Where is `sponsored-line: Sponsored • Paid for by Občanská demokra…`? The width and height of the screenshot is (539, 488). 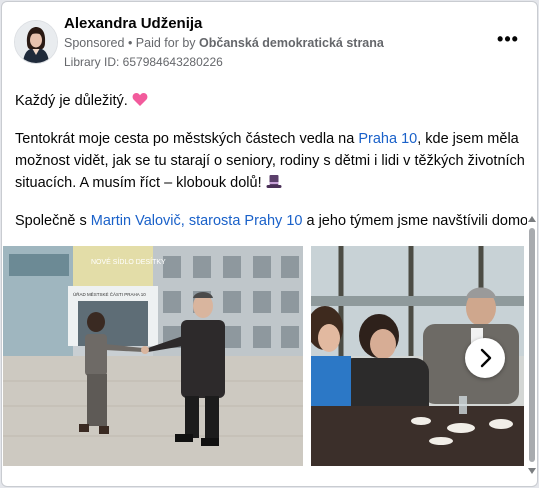 sponsored-line: Sponsored • Paid for by Občanská demokra… is located at coordinates (224, 43).